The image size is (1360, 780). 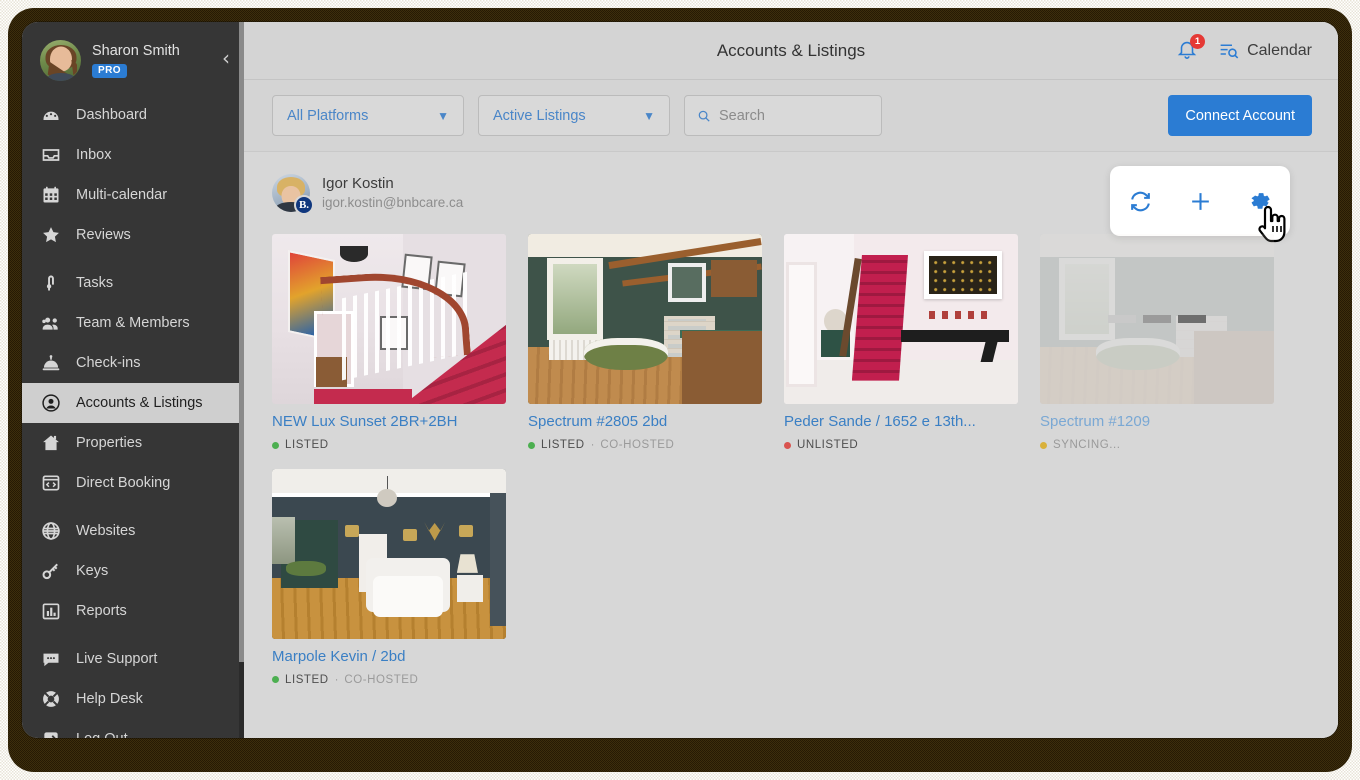 I want to click on top-bar-actions: 1 Calendar, so click(x=1257, y=48).